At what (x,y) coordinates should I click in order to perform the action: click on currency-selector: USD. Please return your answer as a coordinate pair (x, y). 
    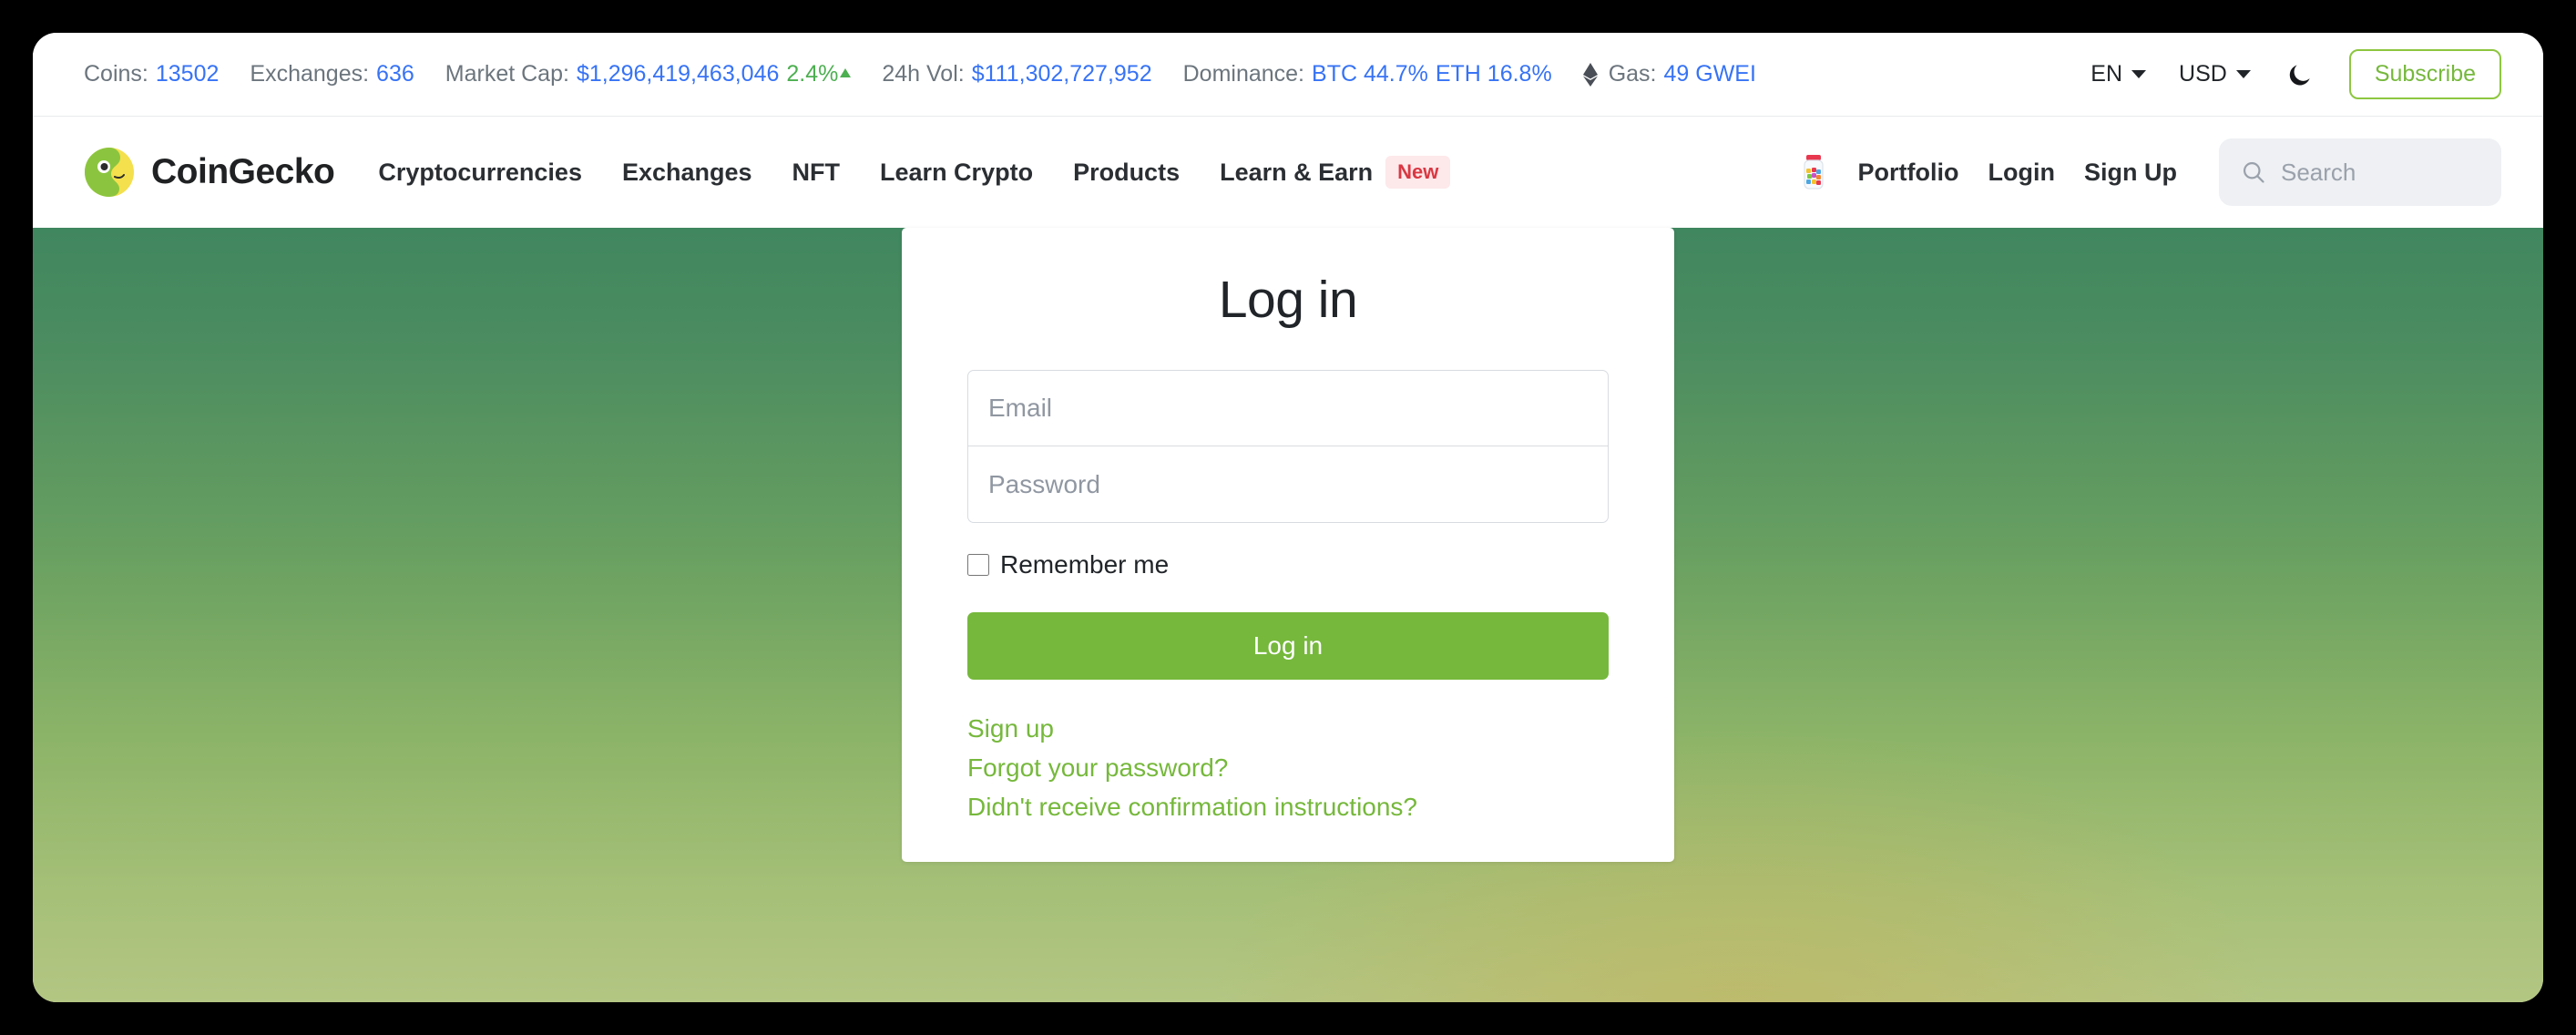
    Looking at the image, I should click on (2215, 74).